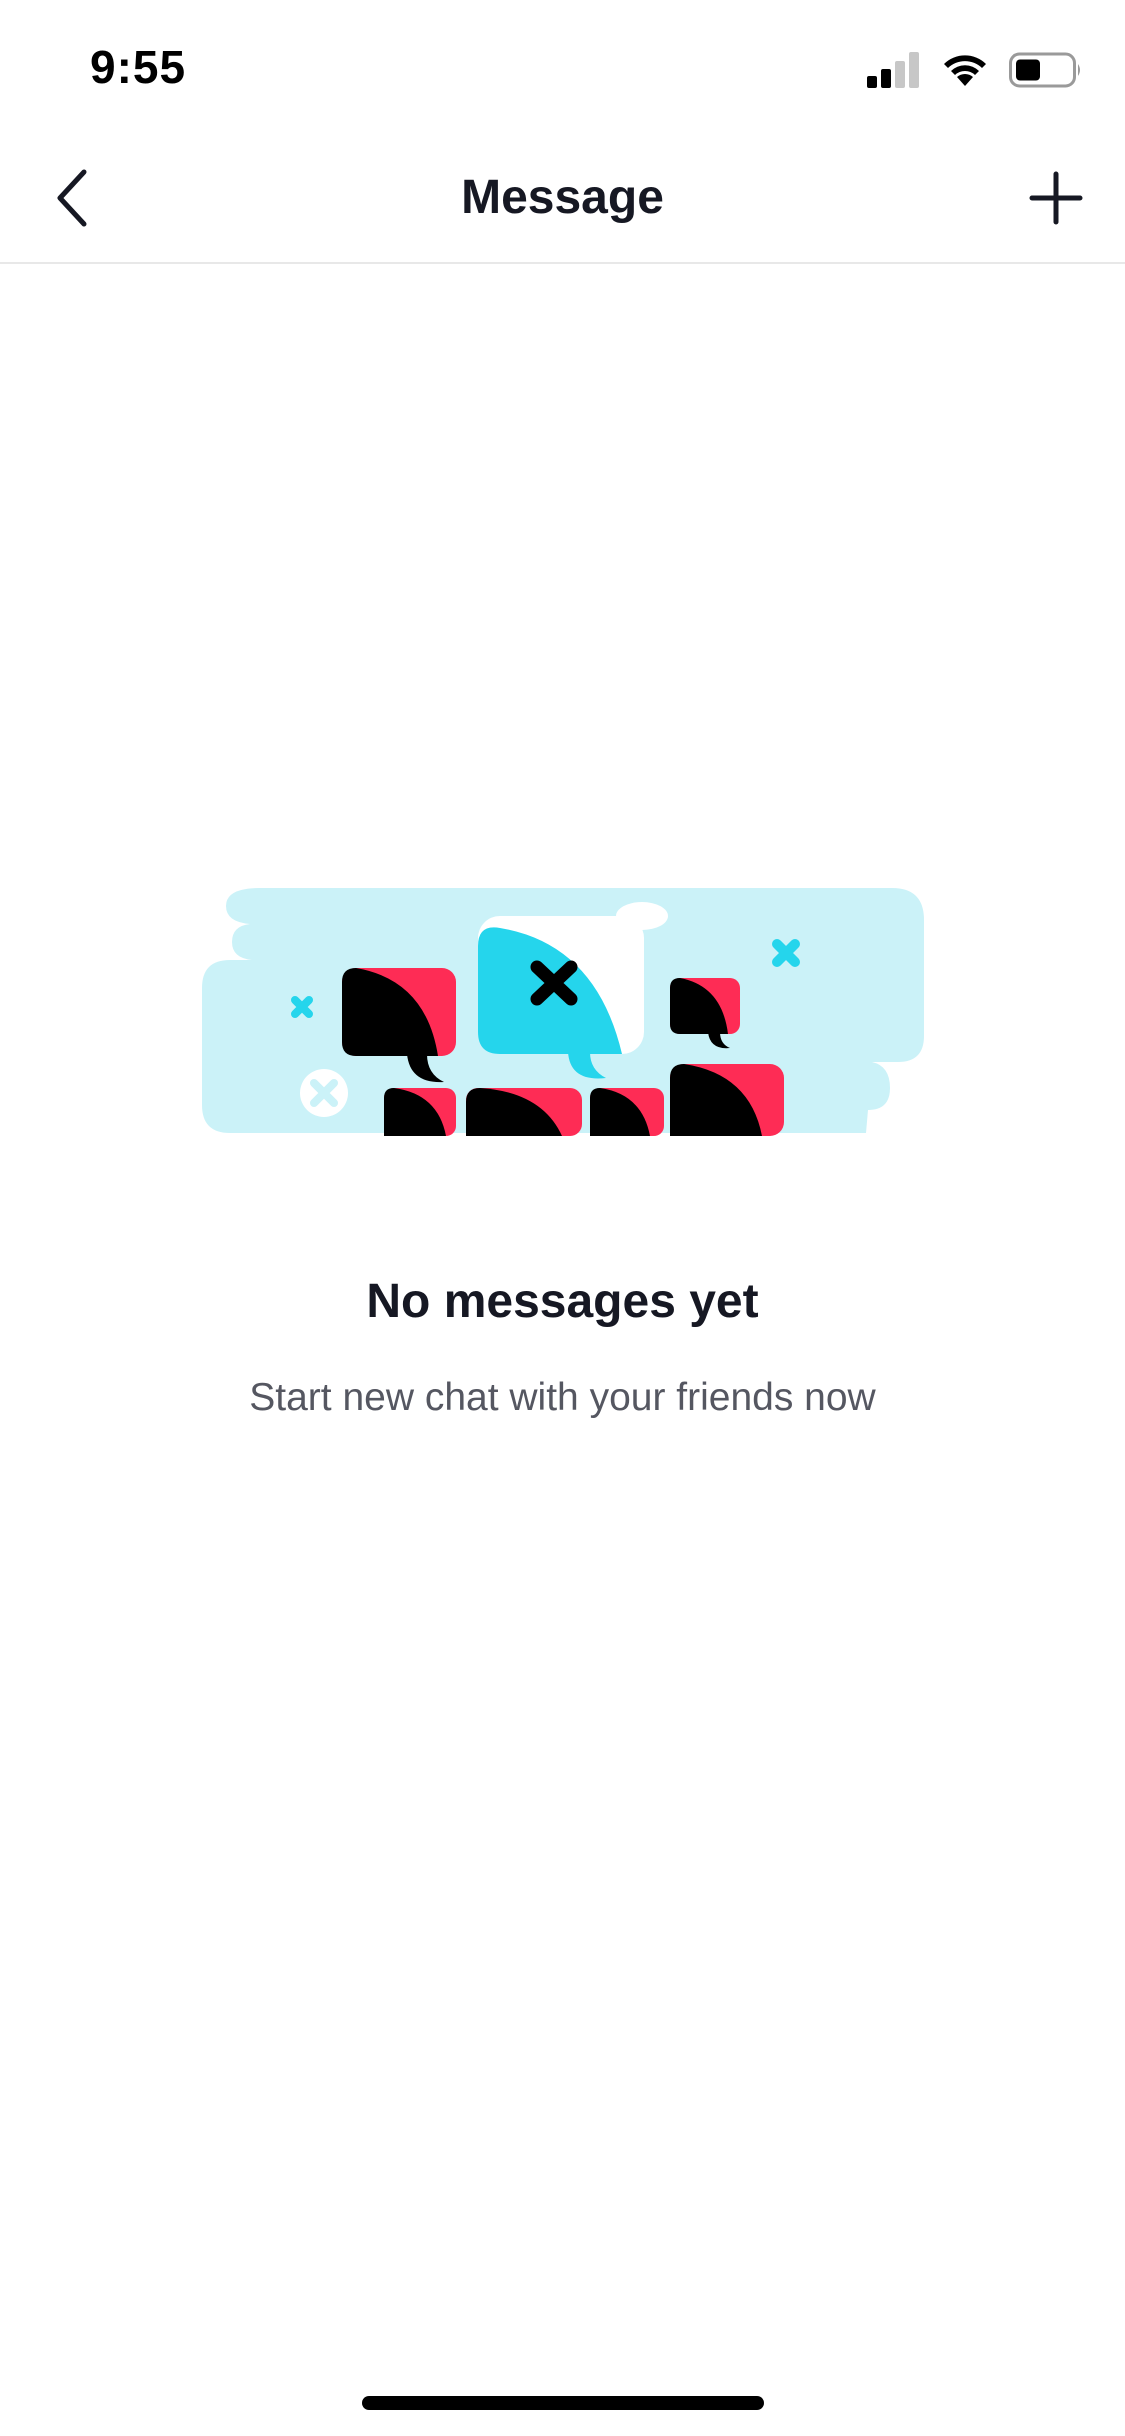 This screenshot has height=2436, width=1125. I want to click on status-icons, so click(975, 70).